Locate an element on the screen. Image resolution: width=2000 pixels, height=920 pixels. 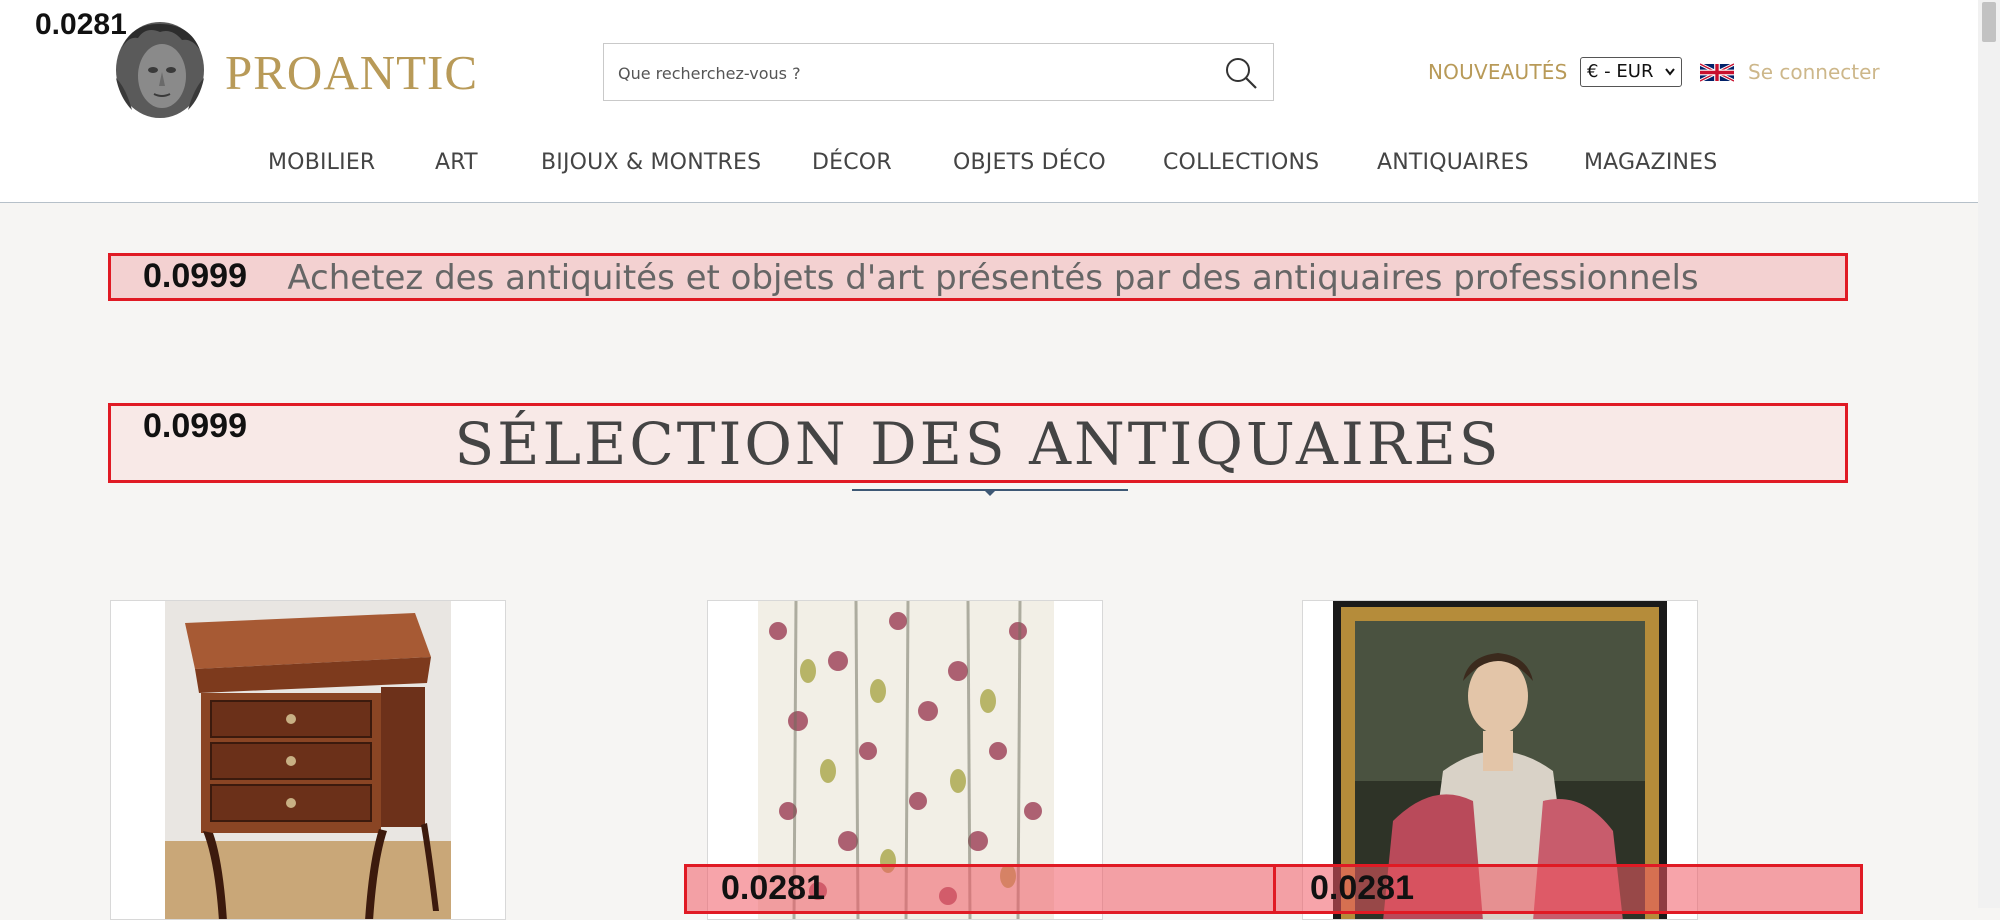
nav-item-objets-deco: OBJETS DÉCO is located at coordinates (1029, 162).